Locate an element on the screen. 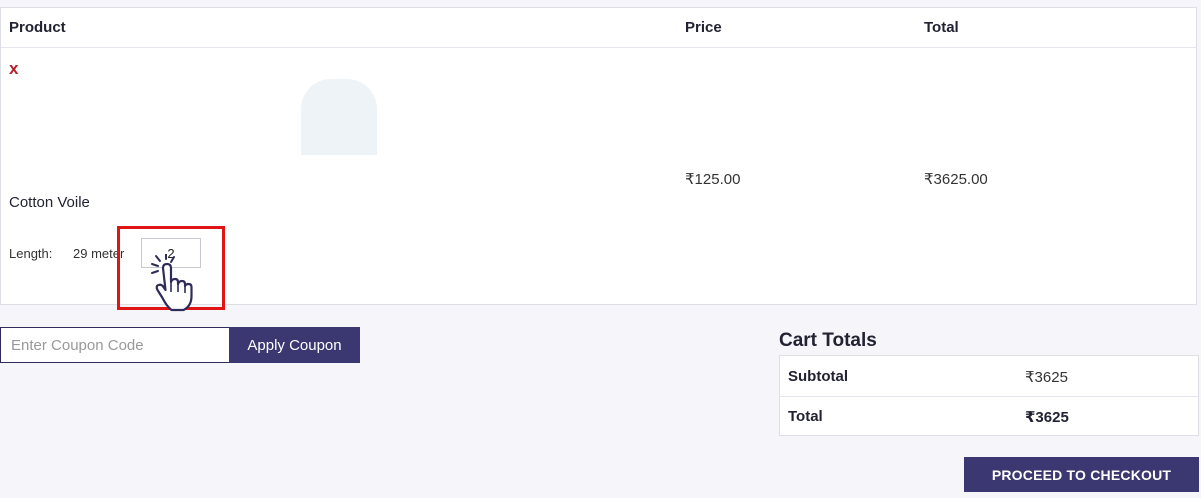  subtotal-row: Subtotal ₹3625 is located at coordinates (989, 376).